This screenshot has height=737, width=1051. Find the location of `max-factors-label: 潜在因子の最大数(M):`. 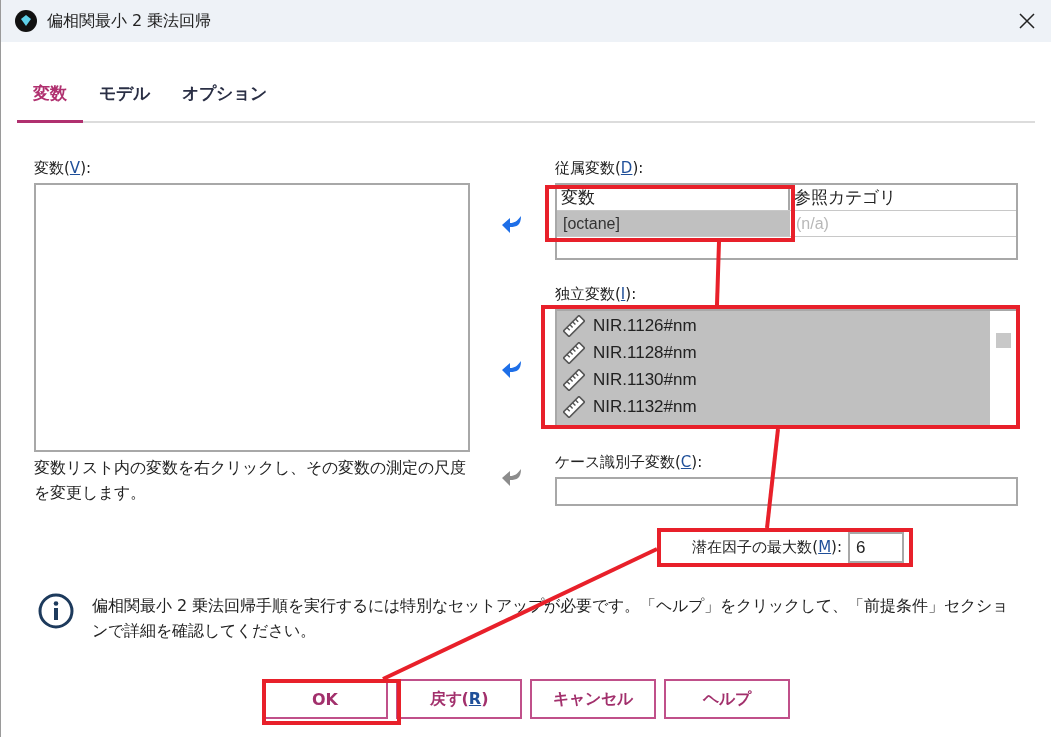

max-factors-label: 潜在因子の最大数(M): is located at coordinates (767, 547).